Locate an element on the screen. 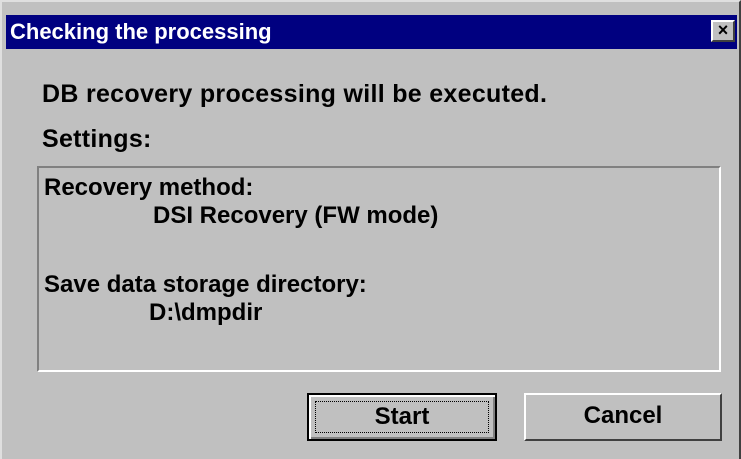  recovery-method-label: Recovery method: is located at coordinates (149, 187).